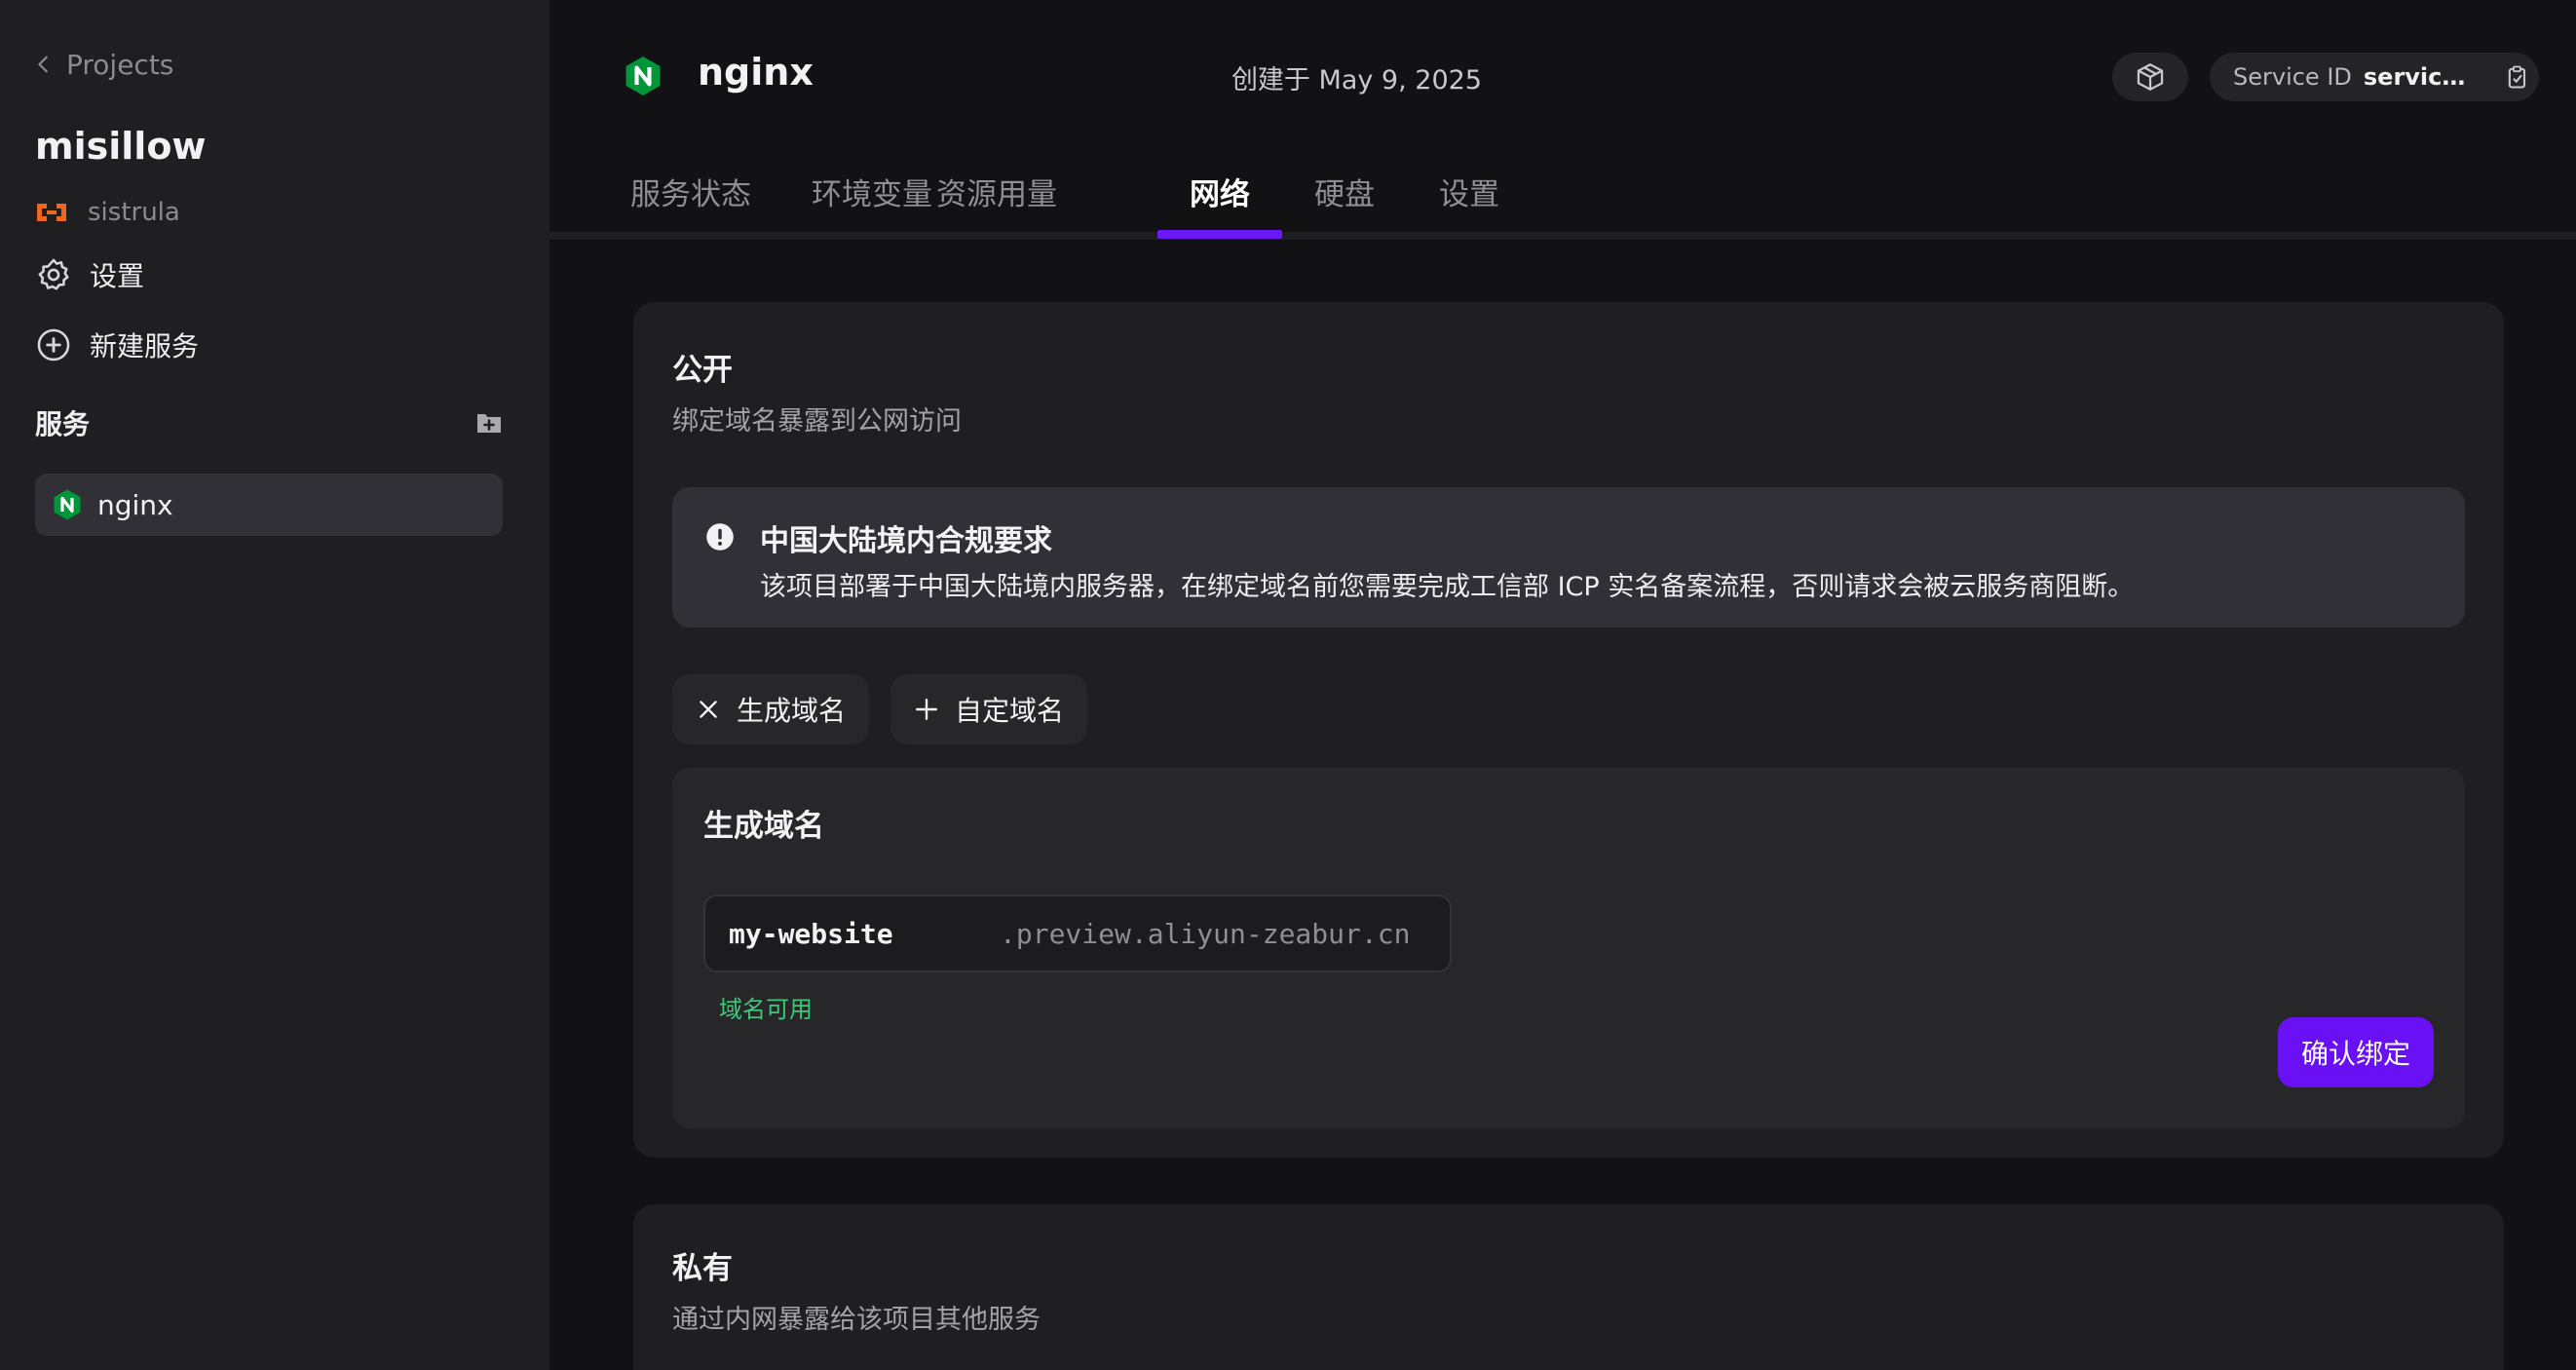 The width and height of the screenshot is (2576, 1370). I want to click on chevron-left-icon, so click(43, 64).